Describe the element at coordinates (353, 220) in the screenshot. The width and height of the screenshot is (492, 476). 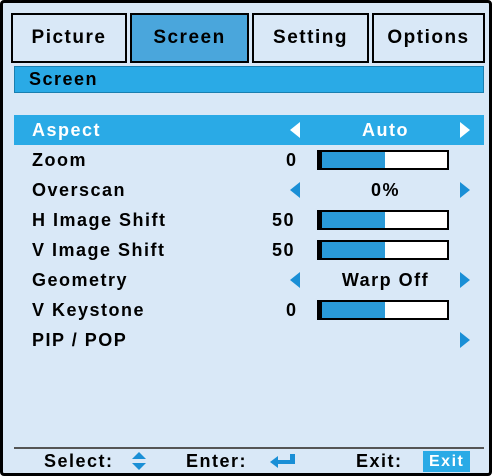
I see `h-image-shift-slider-fill` at that location.